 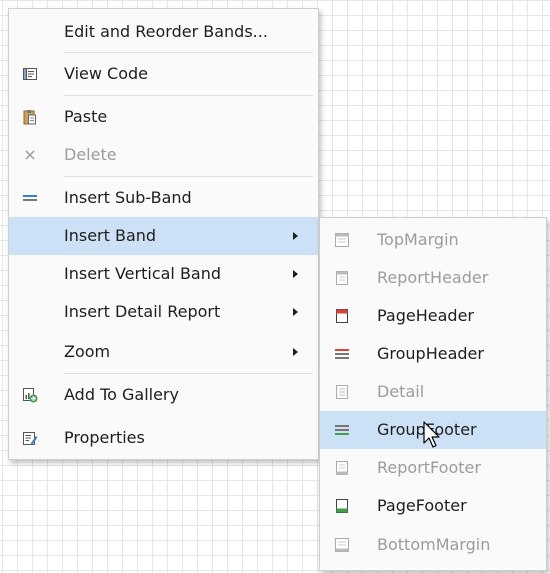 What do you see at coordinates (342, 545) in the screenshot?
I see `bottom-margin-icon` at bounding box center [342, 545].